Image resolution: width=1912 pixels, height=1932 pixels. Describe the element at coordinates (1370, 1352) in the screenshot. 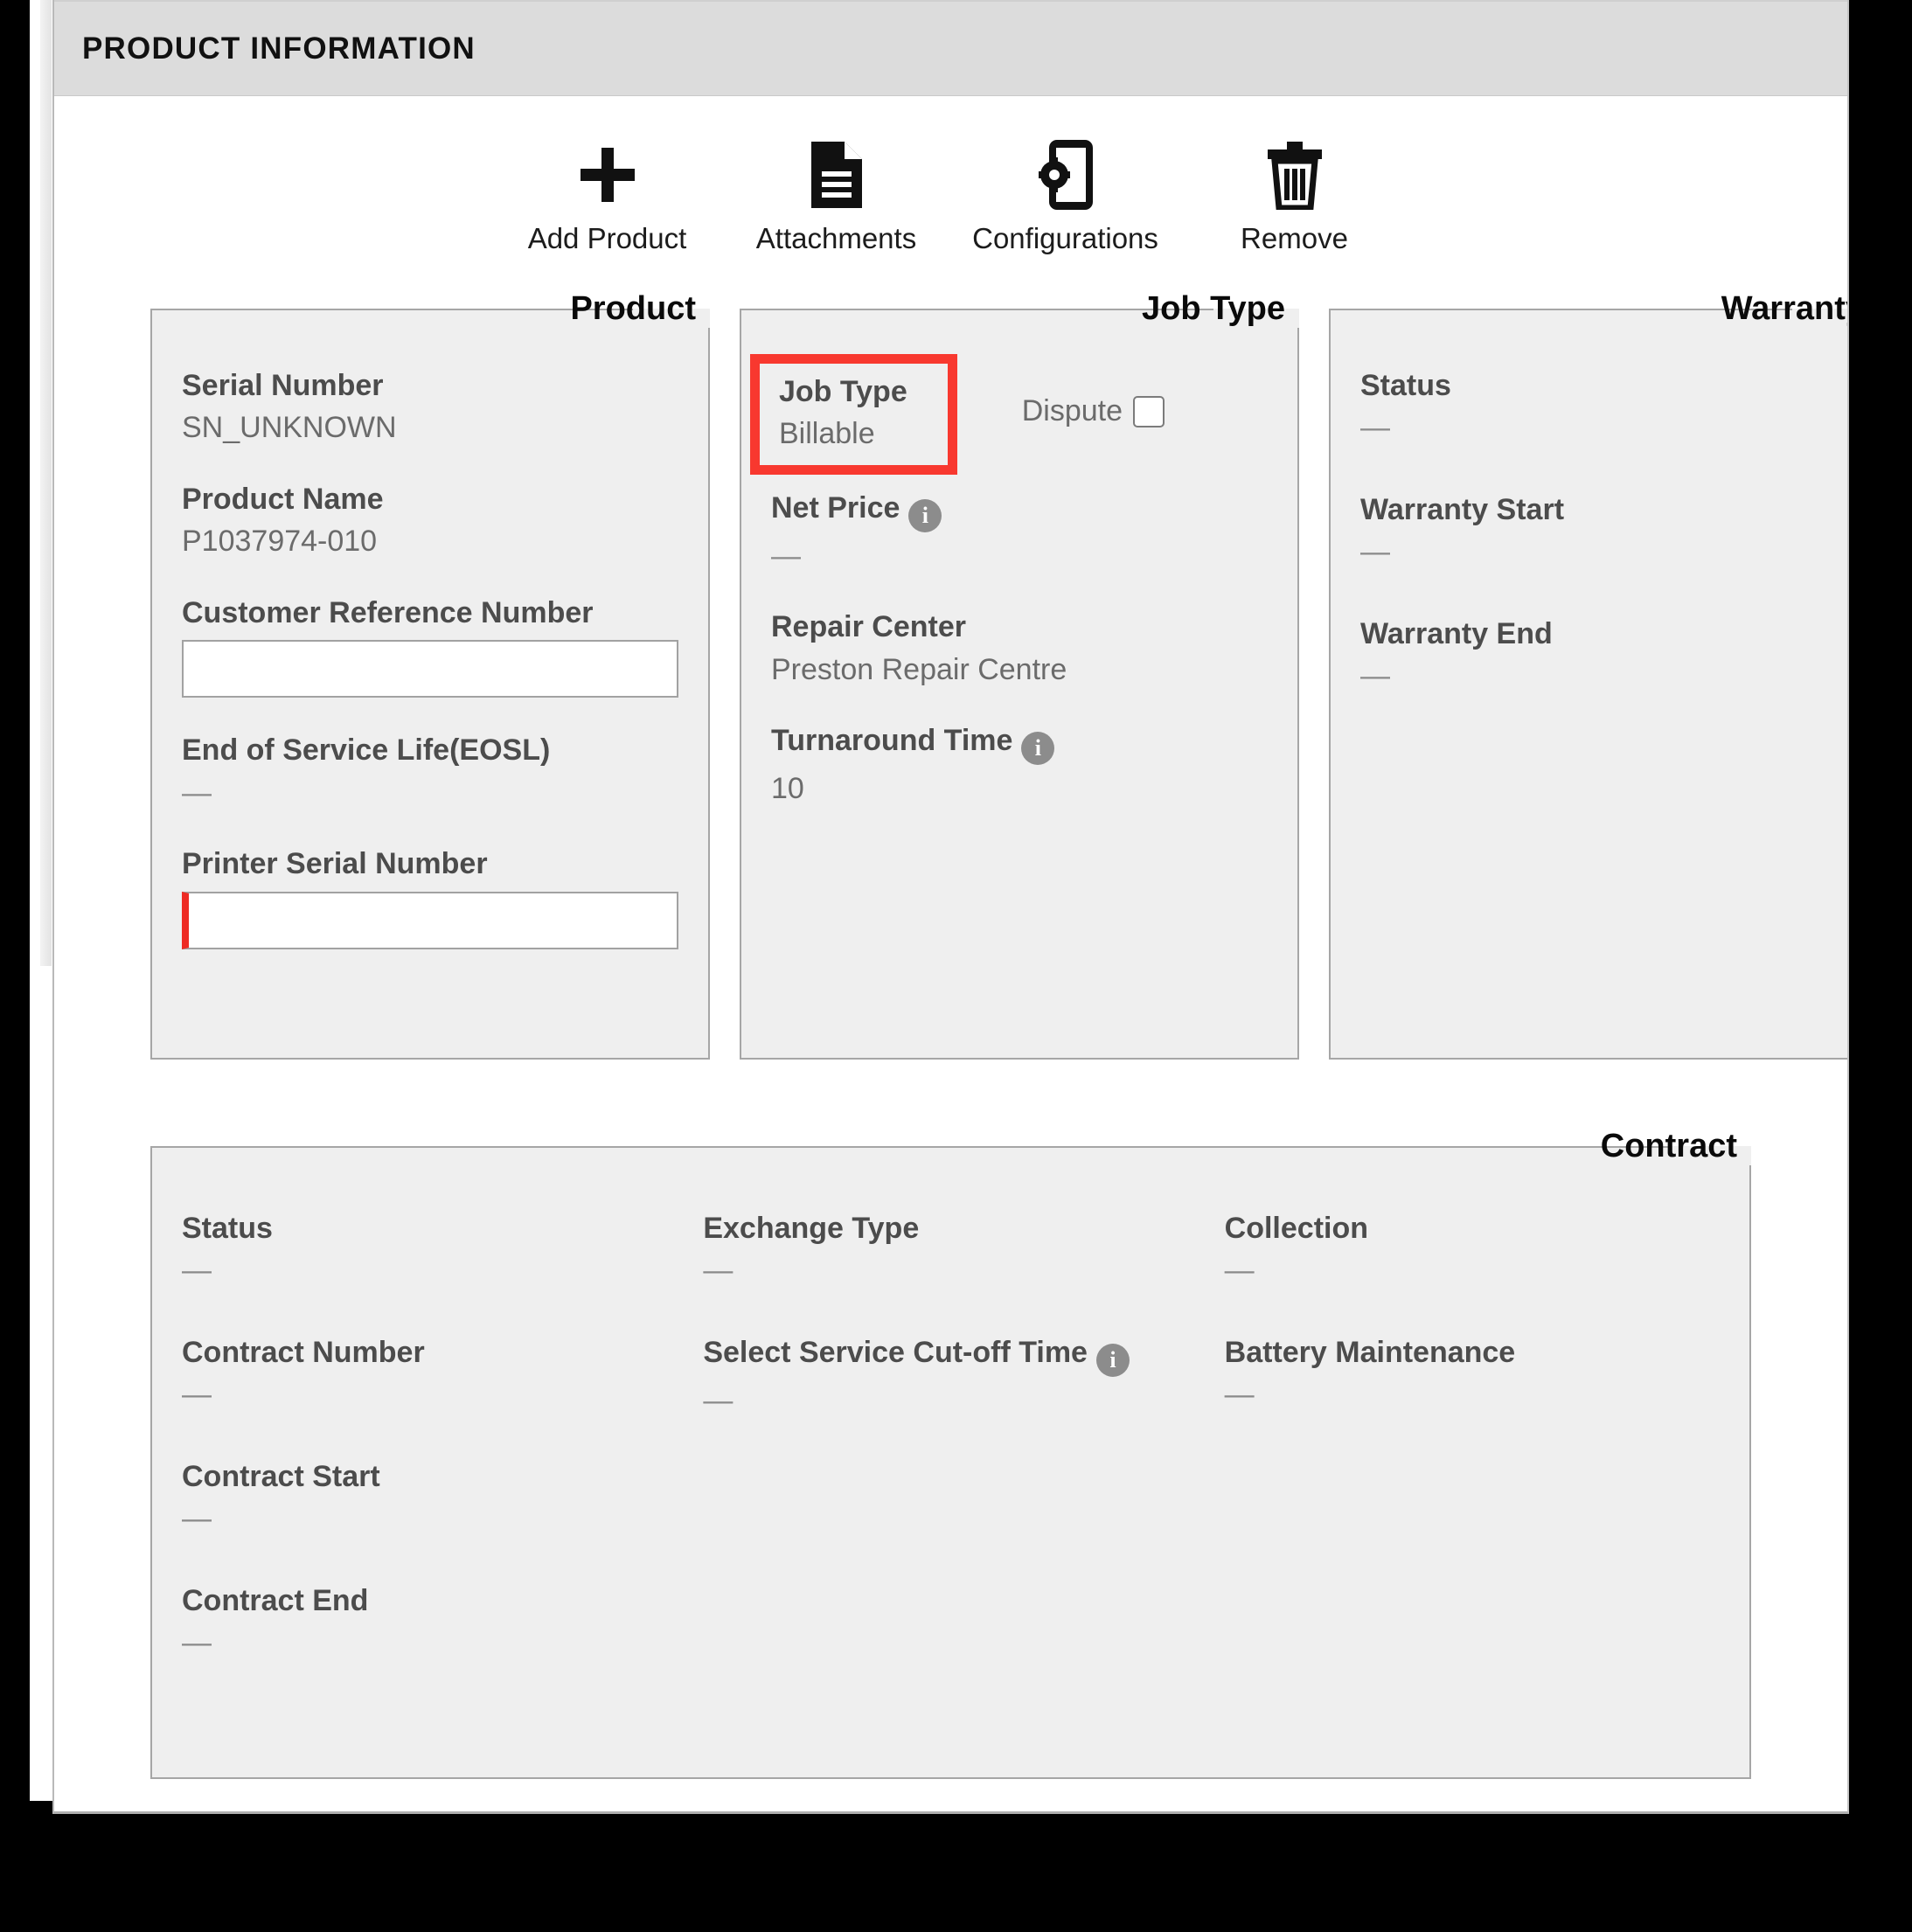

I see `battery-maintenance-label: Battery Maintenance` at that location.